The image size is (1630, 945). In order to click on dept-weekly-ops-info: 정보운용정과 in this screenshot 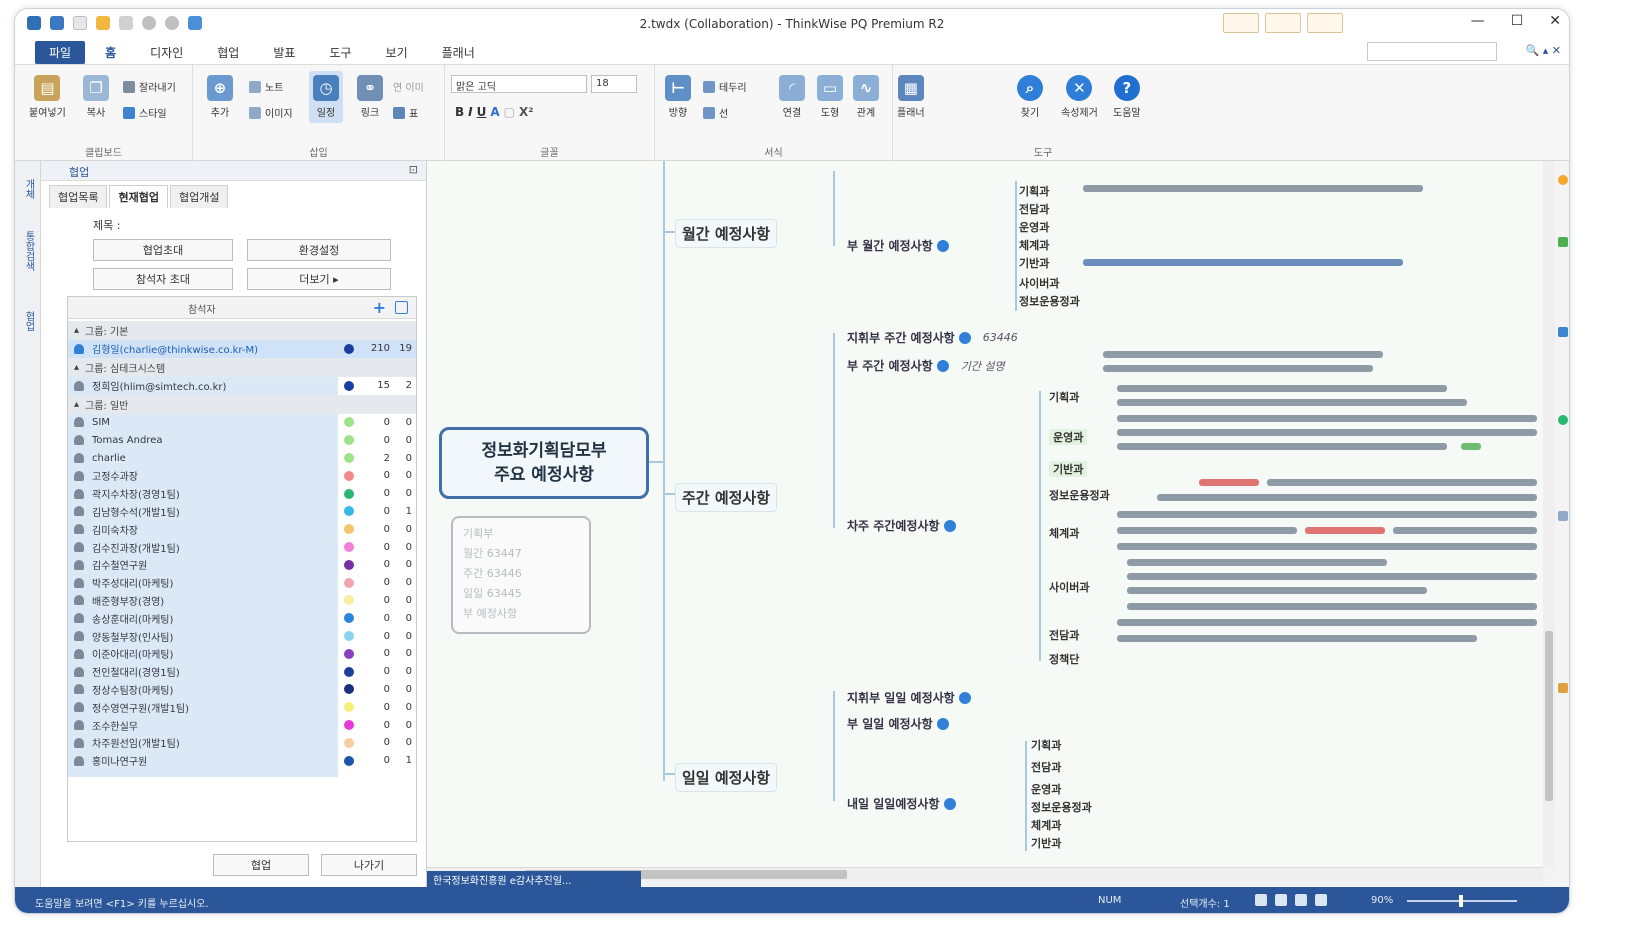, I will do `click(1079, 495)`.